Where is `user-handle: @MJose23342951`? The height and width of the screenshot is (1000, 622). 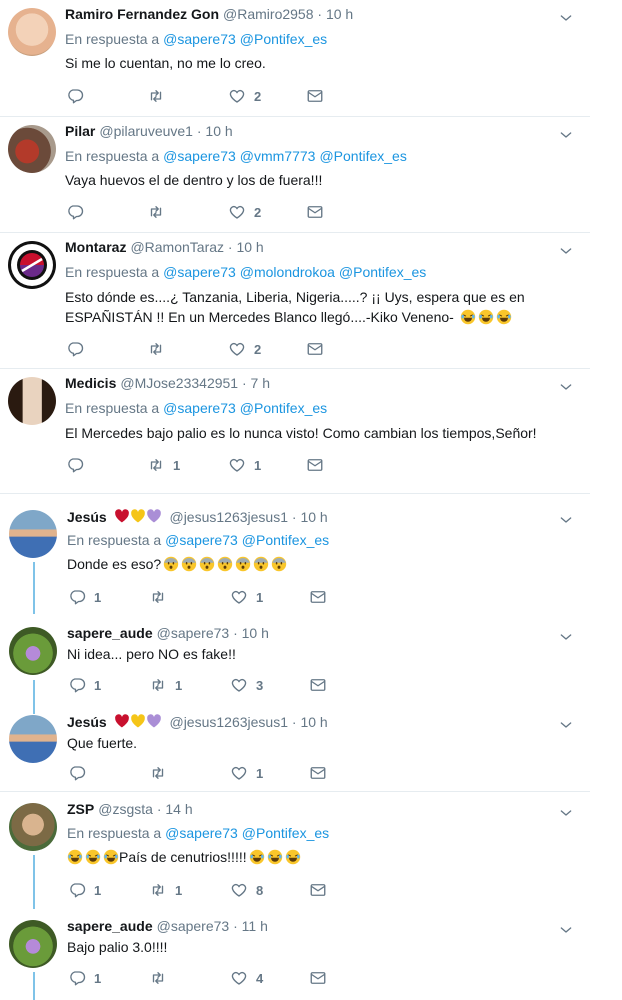 user-handle: @MJose23342951 is located at coordinates (179, 383).